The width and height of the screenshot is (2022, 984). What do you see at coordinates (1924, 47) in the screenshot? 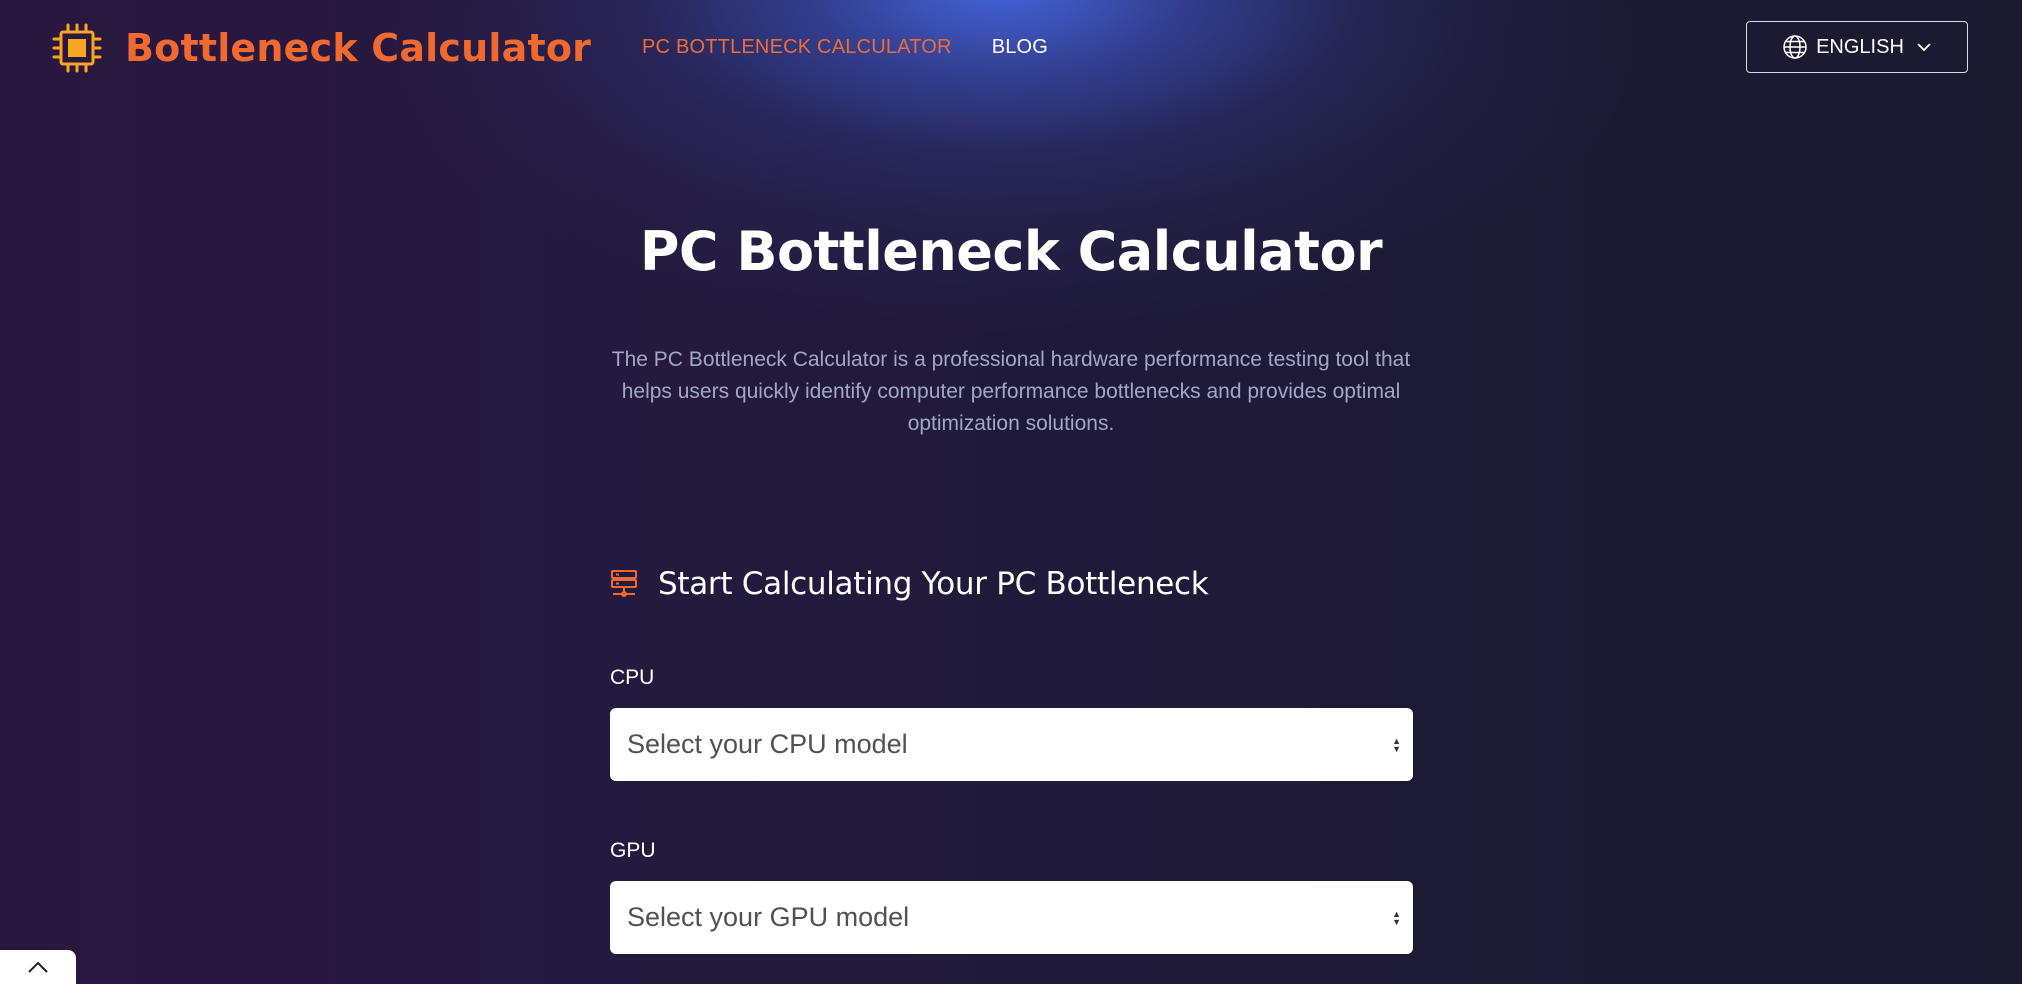
I see `chevron-down-icon` at bounding box center [1924, 47].